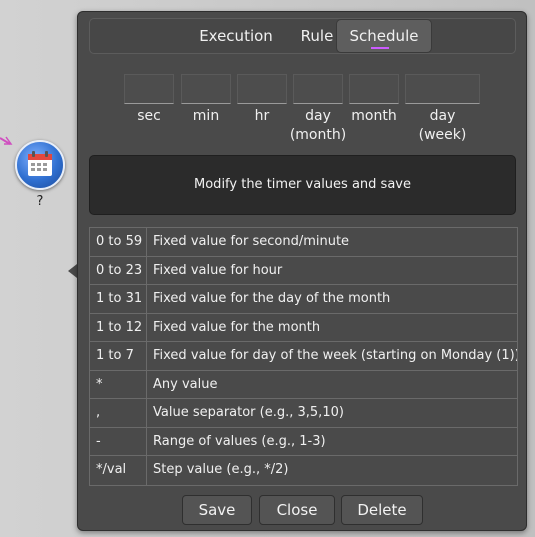  What do you see at coordinates (248, 412) in the screenshot?
I see `description-cell: Value separator (e.g., 3,5,10)` at bounding box center [248, 412].